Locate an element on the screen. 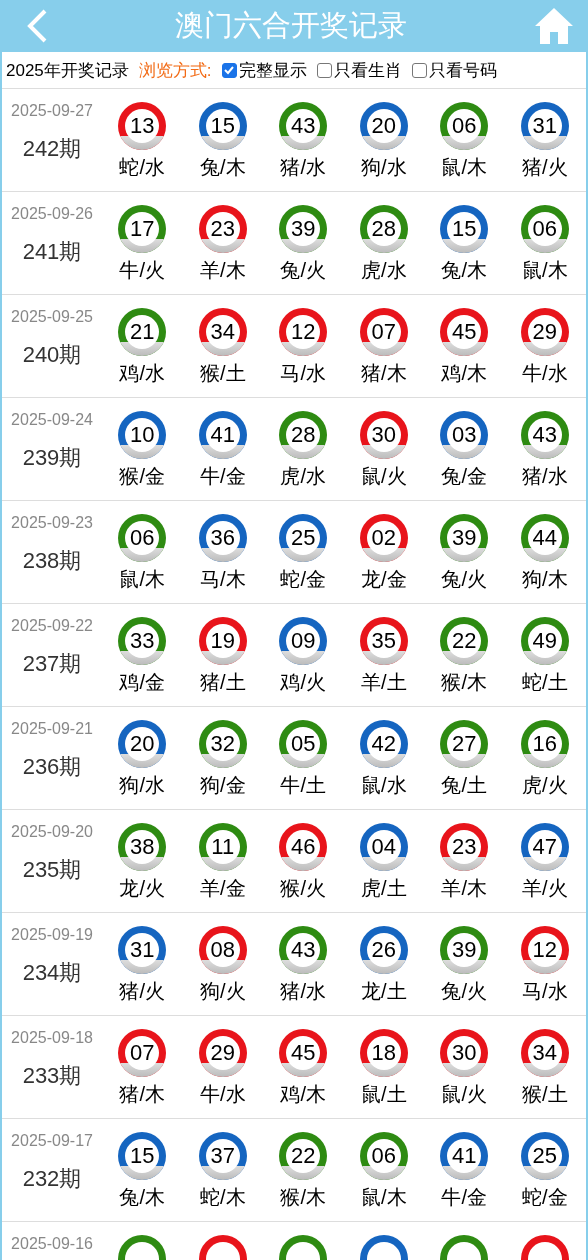  lottery-ball: 07 is located at coordinates (142, 1053).